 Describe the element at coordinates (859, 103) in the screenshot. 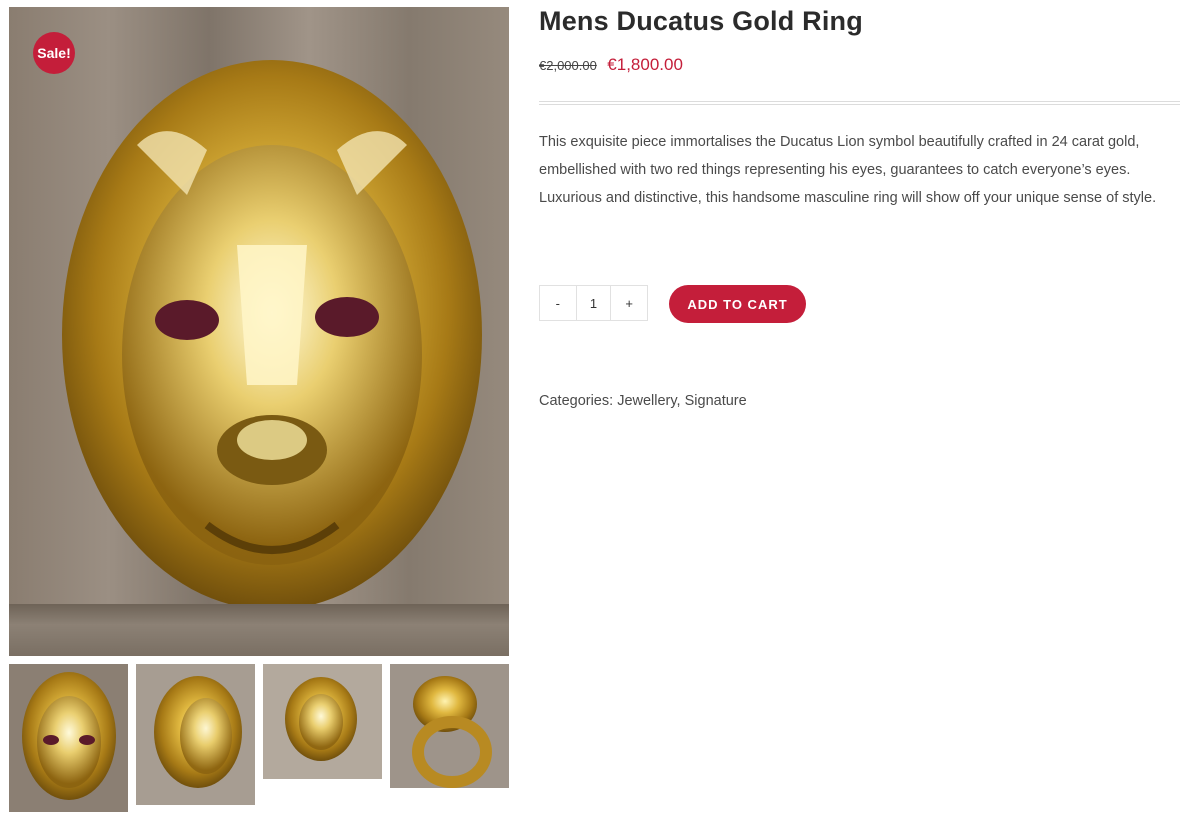

I see `divider` at that location.